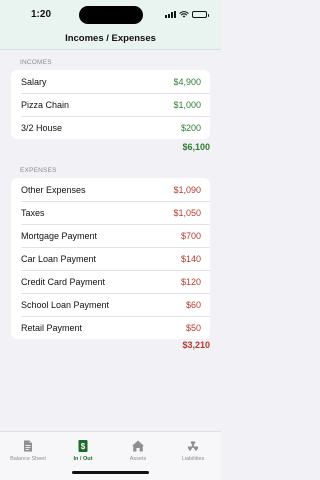 This screenshot has width=320, height=480. Describe the element at coordinates (110, 235) in the screenshot. I see `expense-row-mortgage-payment: Mortgage Payment $700` at that location.